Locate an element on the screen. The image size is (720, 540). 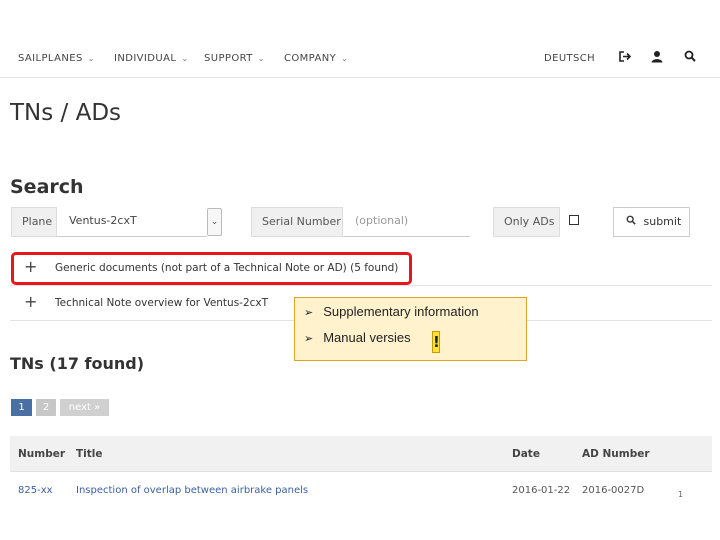
callout-item-text: Supplementary information is located at coordinates (401, 311).